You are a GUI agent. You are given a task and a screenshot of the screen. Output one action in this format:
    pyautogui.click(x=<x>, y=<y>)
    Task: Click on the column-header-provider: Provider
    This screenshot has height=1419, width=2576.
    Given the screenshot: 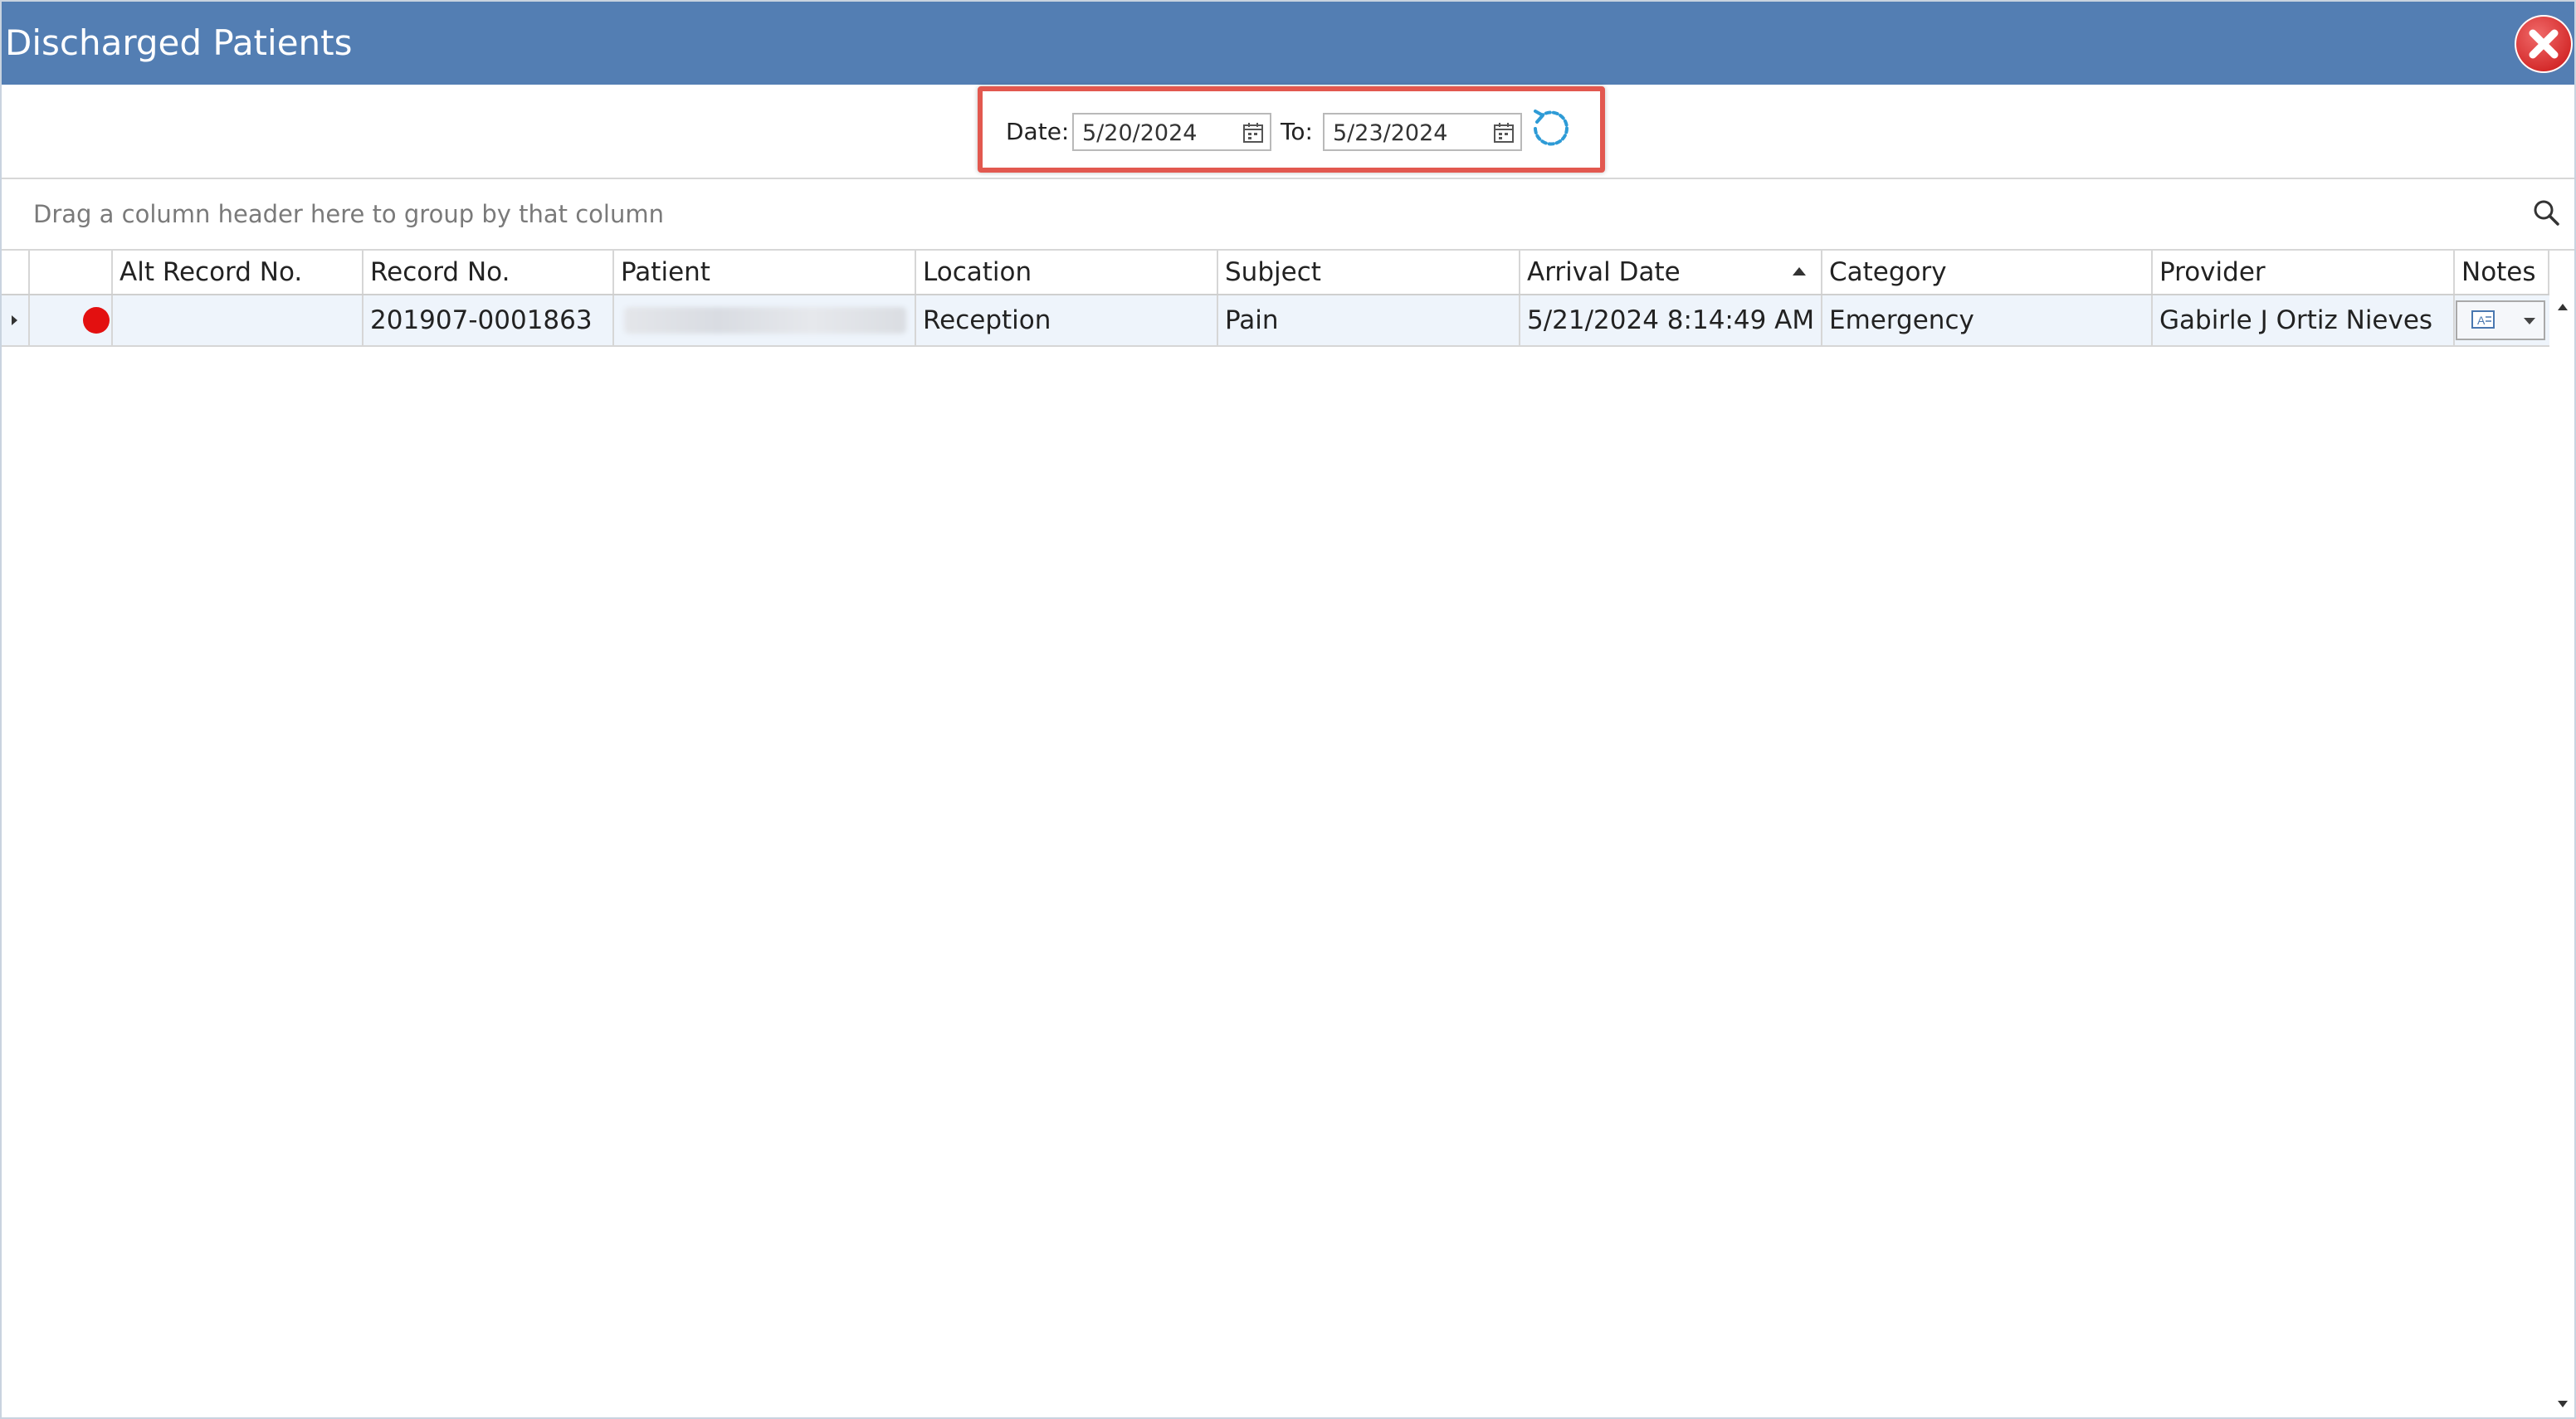 What is the action you would take?
    pyautogui.click(x=2304, y=273)
    